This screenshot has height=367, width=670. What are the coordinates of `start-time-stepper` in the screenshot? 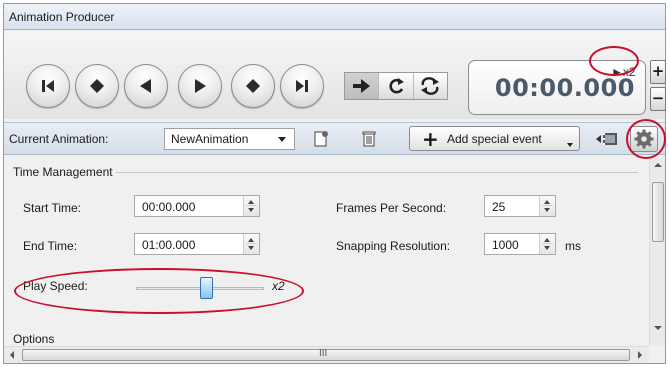 It's located at (251, 206).